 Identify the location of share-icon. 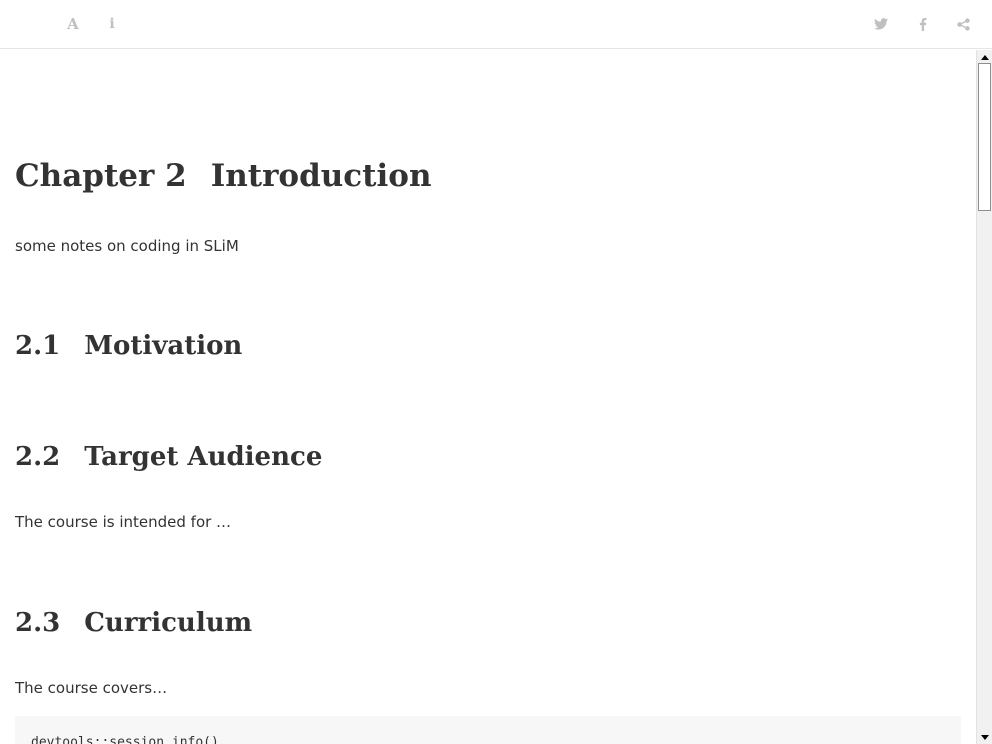
(963, 24).